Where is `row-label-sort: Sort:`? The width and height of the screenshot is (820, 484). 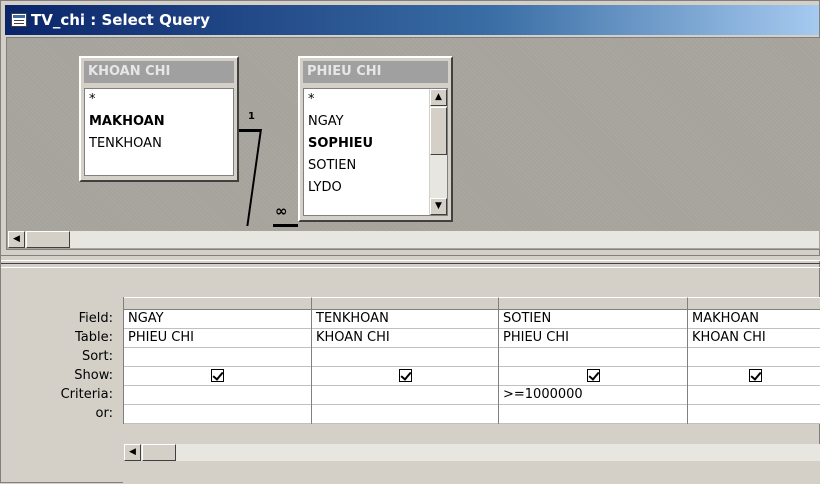
row-label-sort: Sort: is located at coordinates (97, 356).